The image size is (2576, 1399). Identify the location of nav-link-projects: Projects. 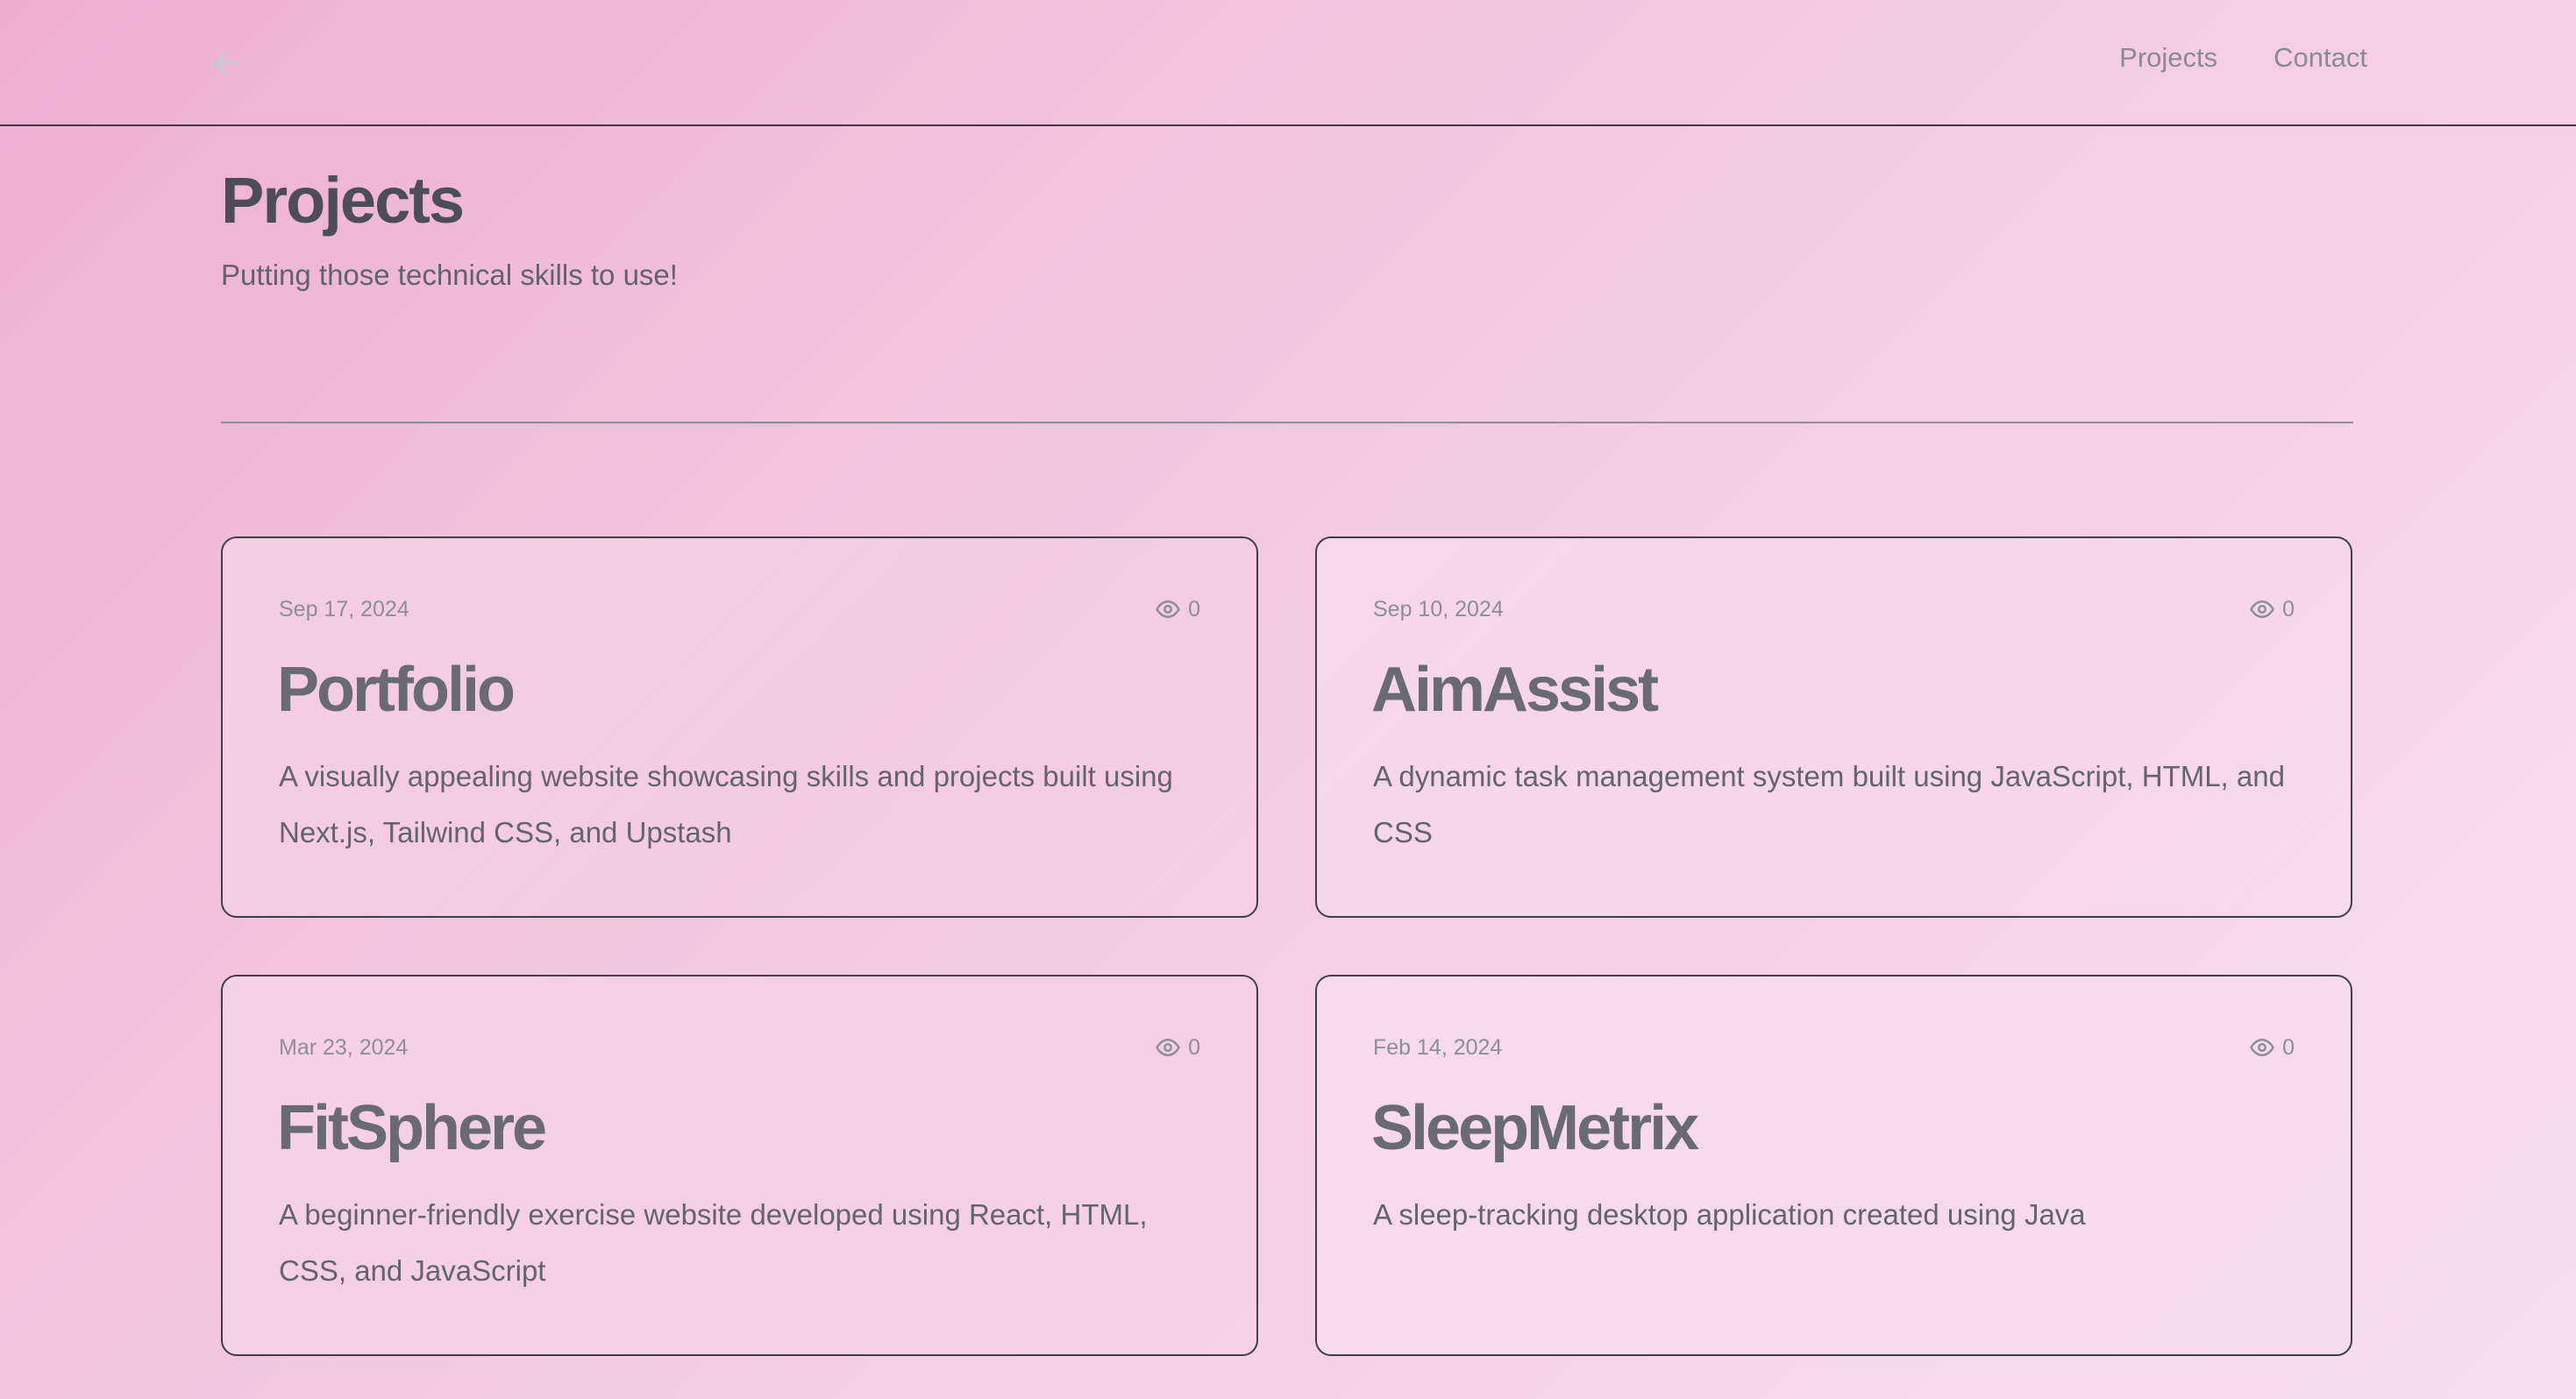
(2168, 58).